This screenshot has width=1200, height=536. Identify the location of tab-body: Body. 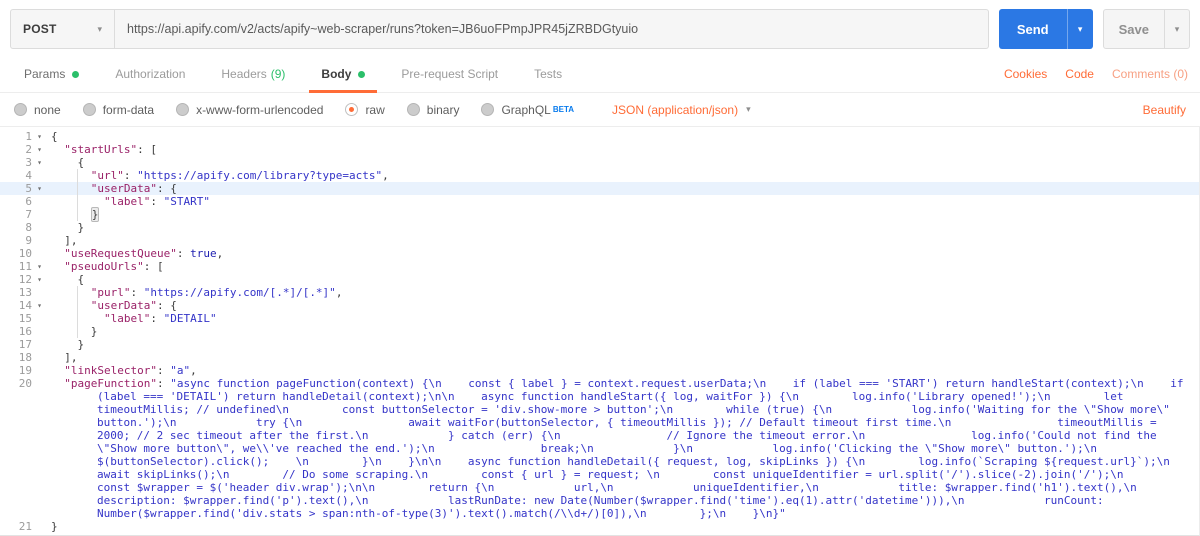
(343, 74).